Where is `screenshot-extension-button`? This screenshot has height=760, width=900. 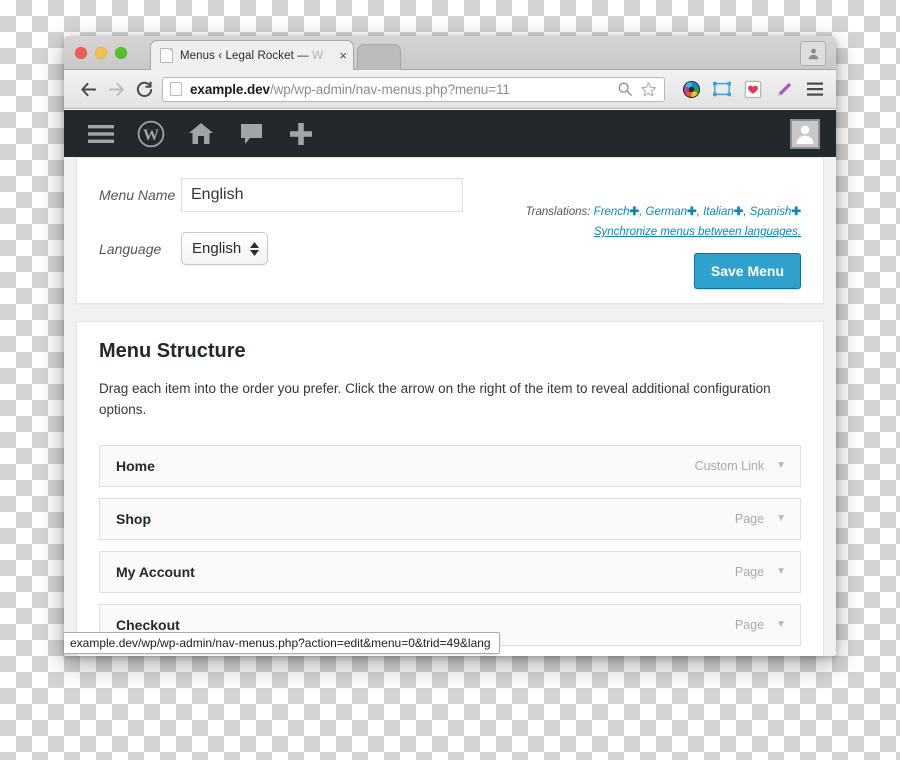
screenshot-extension-button is located at coordinates (722, 89).